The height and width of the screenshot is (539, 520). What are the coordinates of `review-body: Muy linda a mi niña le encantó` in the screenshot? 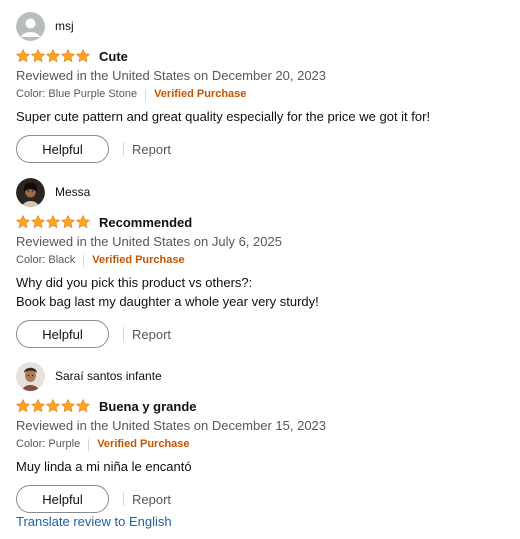 It's located at (264, 466).